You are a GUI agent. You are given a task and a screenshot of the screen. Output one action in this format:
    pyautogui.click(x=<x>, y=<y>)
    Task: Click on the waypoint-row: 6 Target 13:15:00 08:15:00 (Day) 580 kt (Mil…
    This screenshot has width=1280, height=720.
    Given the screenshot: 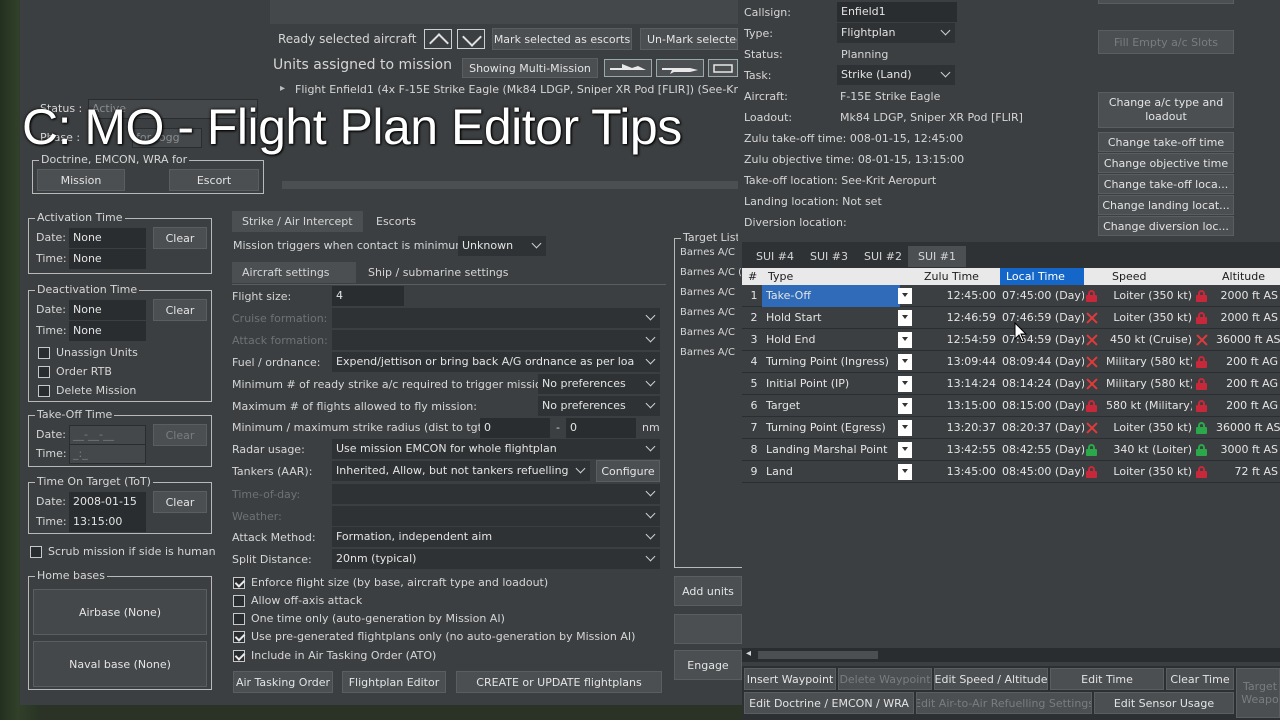 What is the action you would take?
    pyautogui.click(x=1011, y=406)
    